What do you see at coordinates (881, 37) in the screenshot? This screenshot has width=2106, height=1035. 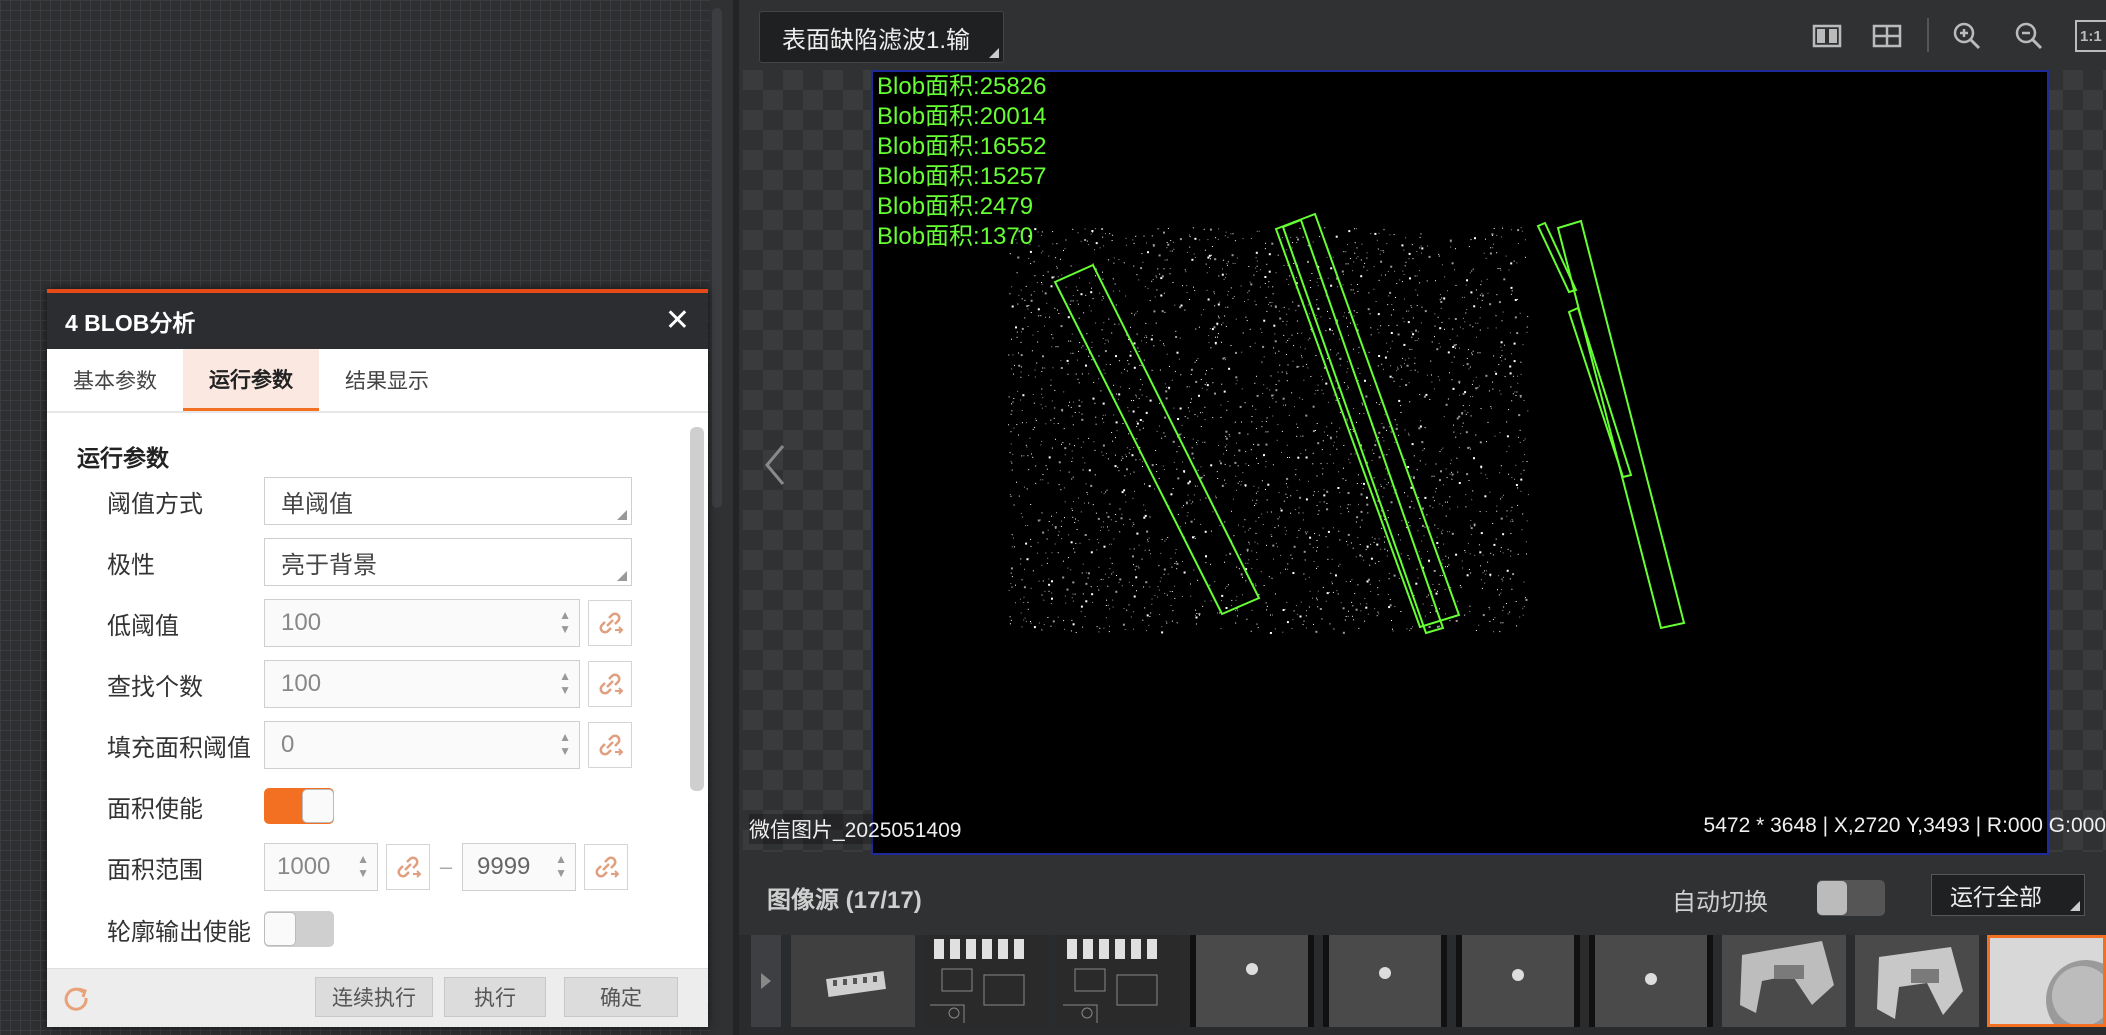 I see `image-source-select: 表面缺陷滤波1.输` at bounding box center [881, 37].